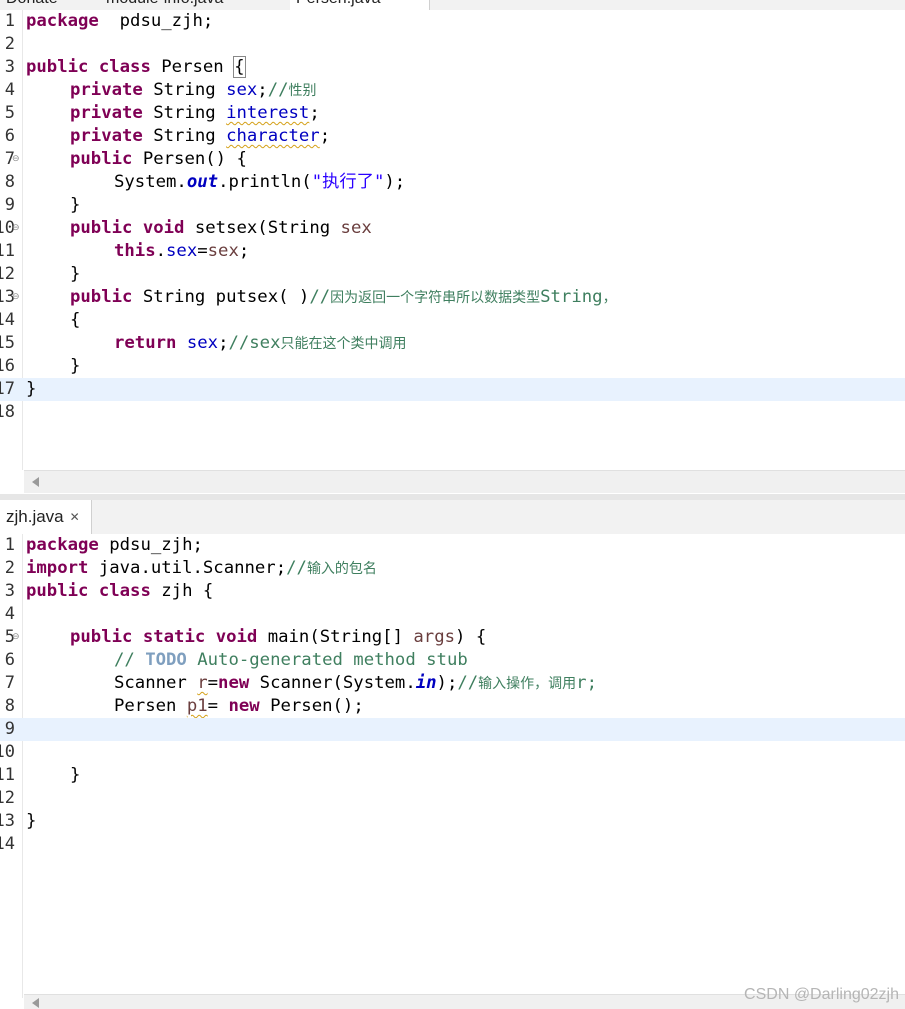 The height and width of the screenshot is (1009, 905). Describe the element at coordinates (452, 752) in the screenshot. I see `code-line: 10` at that location.